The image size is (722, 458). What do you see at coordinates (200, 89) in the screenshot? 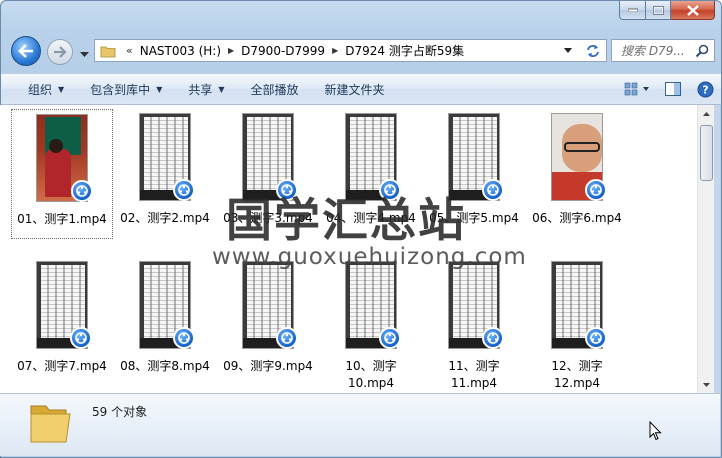
I see `share-label: 共享` at bounding box center [200, 89].